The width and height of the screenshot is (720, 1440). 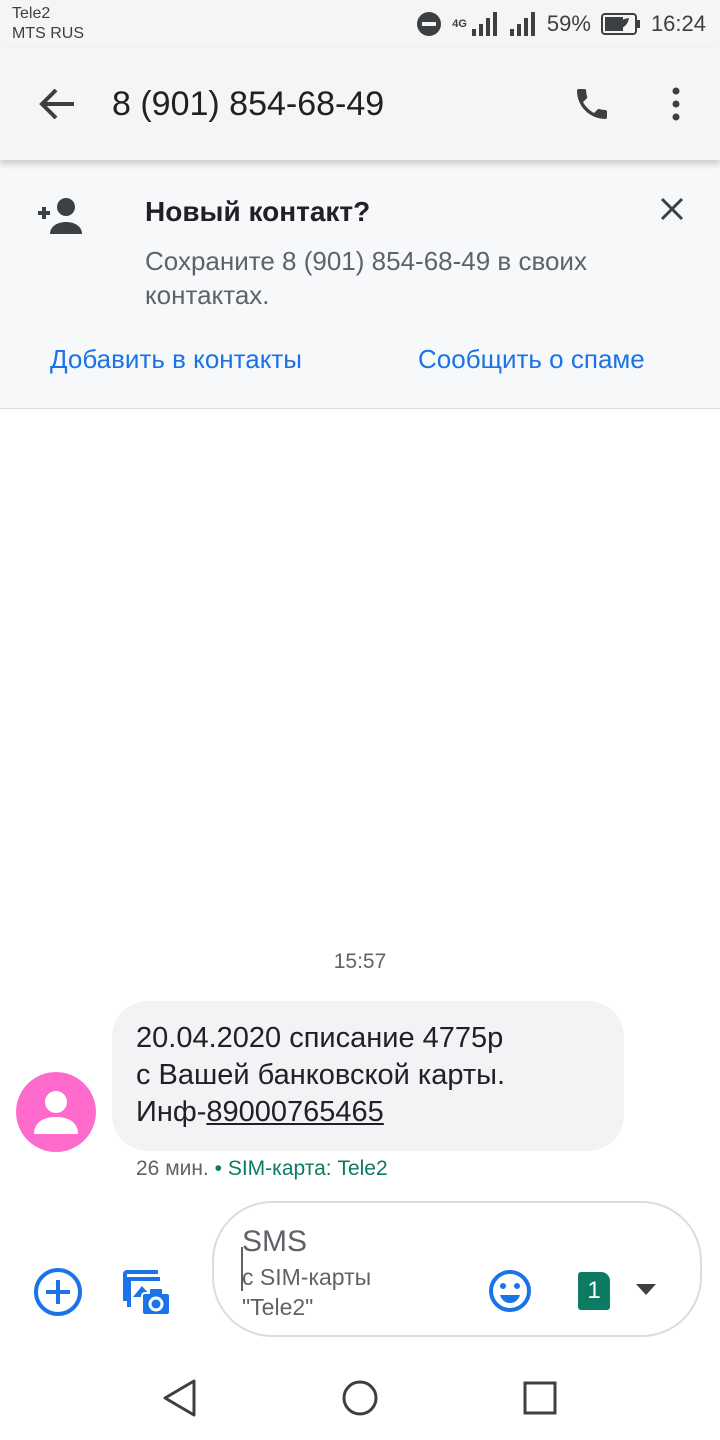 What do you see at coordinates (531, 359) in the screenshot?
I see `report-spam-button: Сообщить о спаме` at bounding box center [531, 359].